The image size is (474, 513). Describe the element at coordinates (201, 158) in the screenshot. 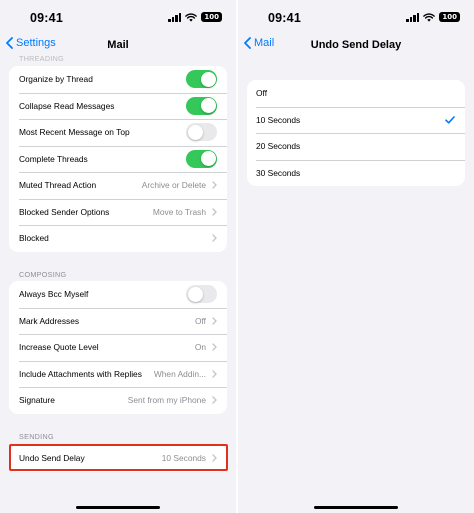

I see `complete-threads-toggle` at that location.